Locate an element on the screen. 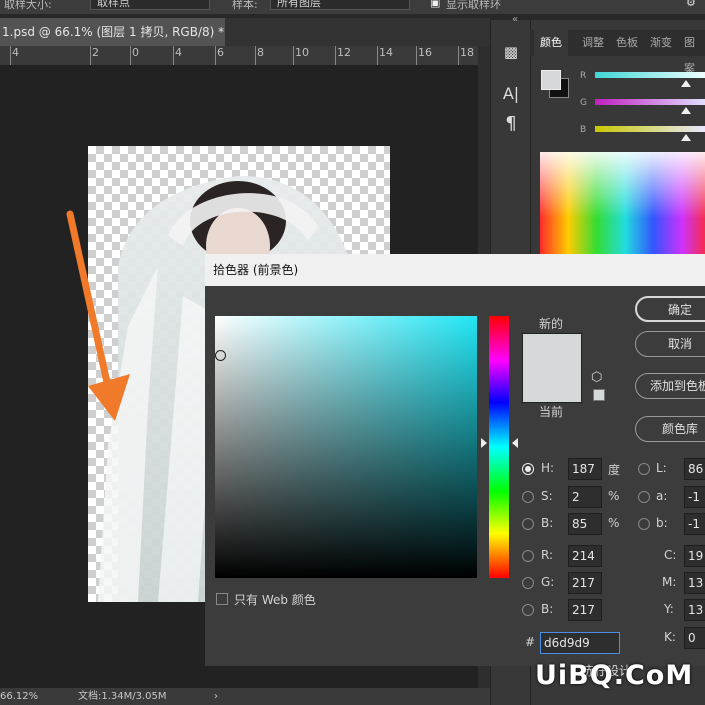 The image size is (705, 705). a-input: -1 is located at coordinates (694, 497).